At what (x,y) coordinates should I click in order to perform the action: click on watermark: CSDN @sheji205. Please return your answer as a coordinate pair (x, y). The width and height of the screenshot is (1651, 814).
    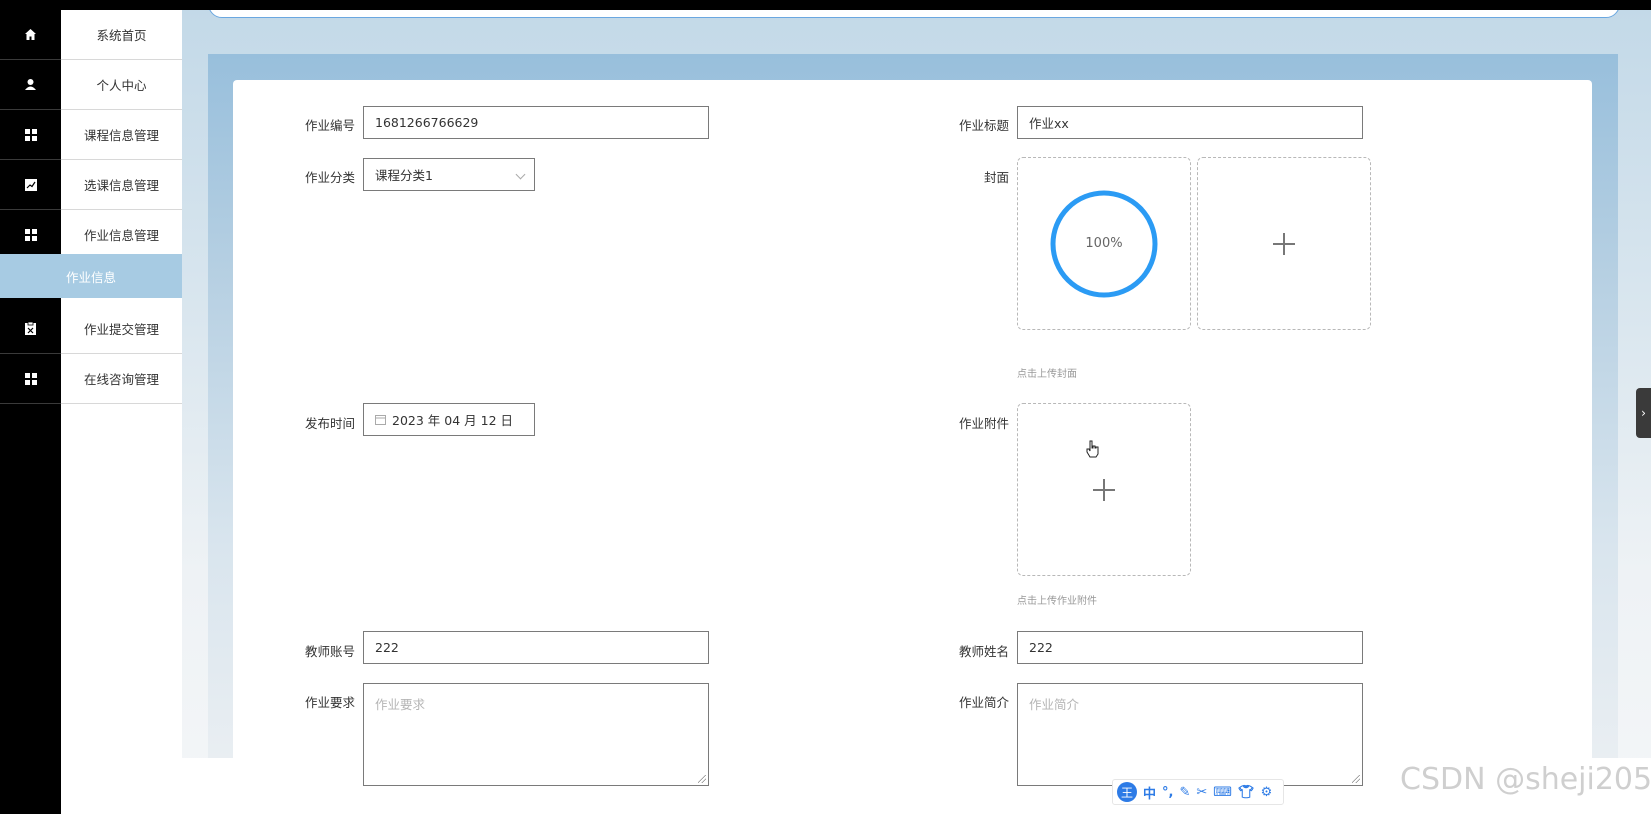
    Looking at the image, I should click on (1525, 779).